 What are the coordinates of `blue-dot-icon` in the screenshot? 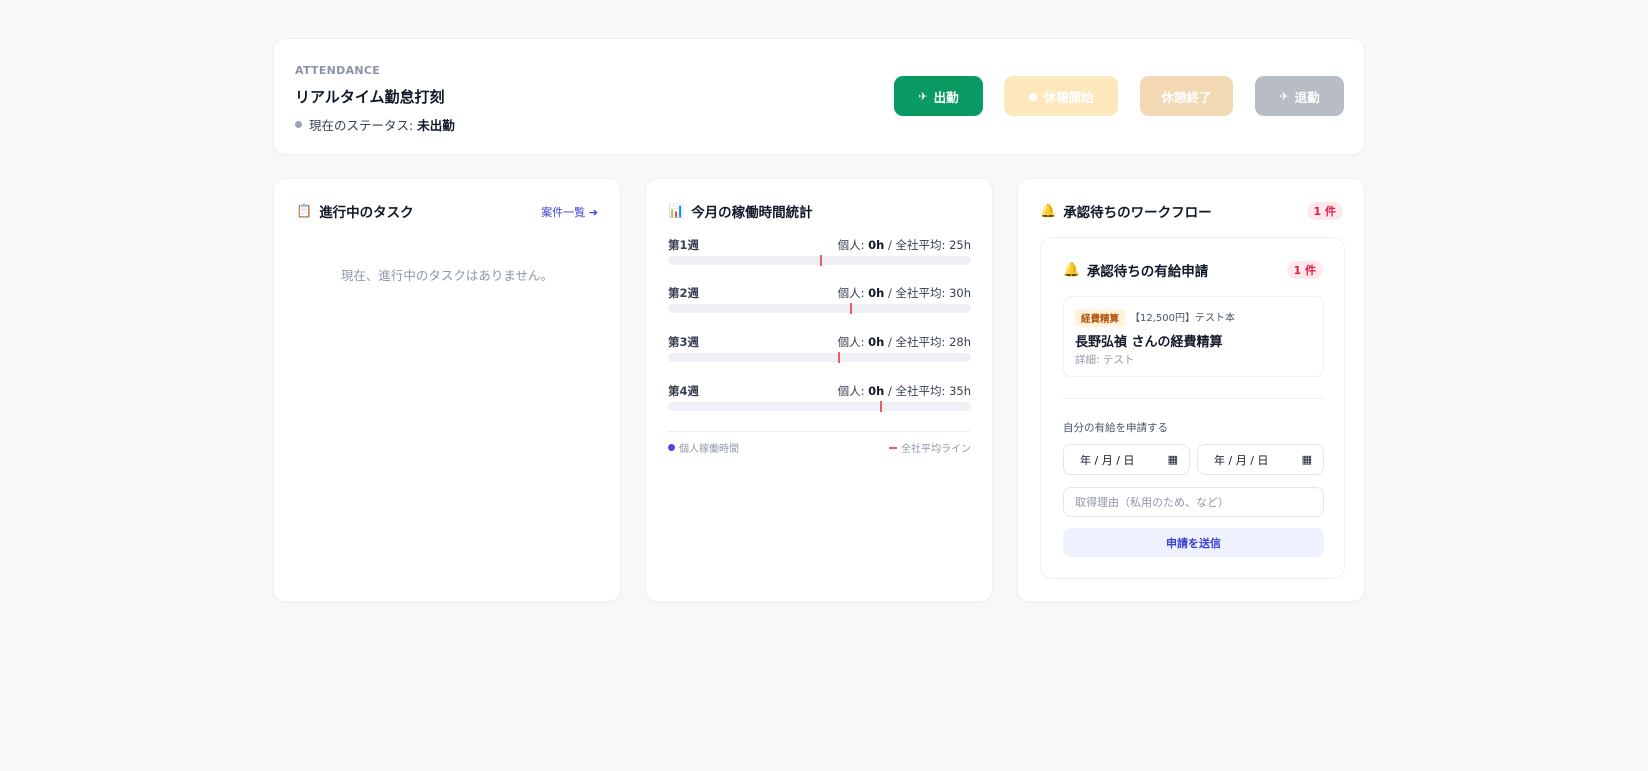 It's located at (671, 447).